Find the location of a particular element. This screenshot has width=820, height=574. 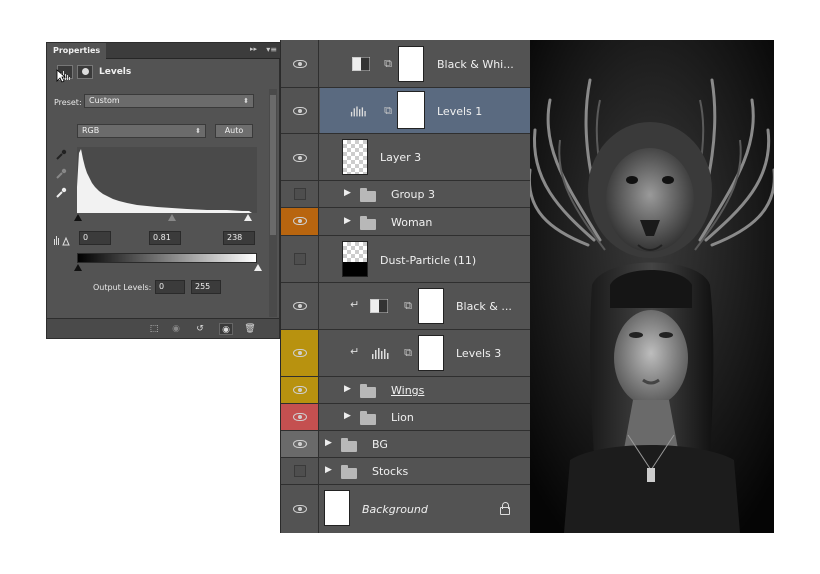

layer-body: ▶ Group 3 is located at coordinates (425, 194).